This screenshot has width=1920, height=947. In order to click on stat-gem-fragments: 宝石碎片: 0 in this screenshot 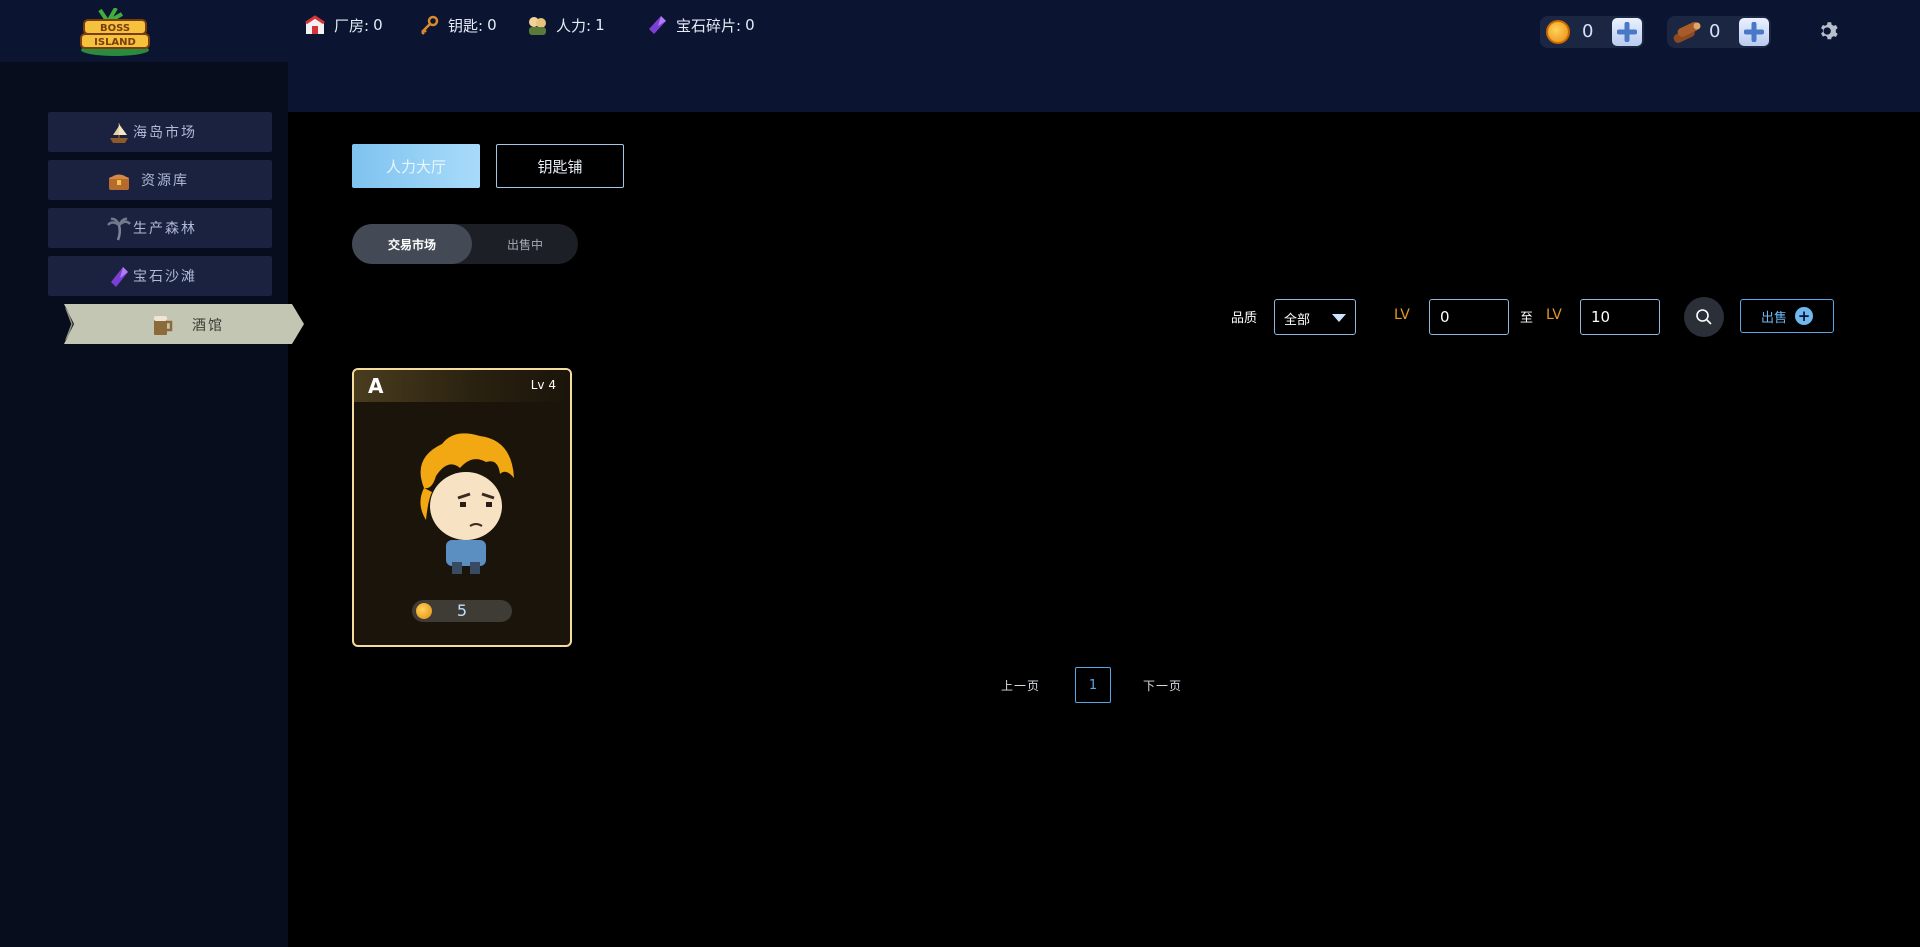, I will do `click(700, 25)`.